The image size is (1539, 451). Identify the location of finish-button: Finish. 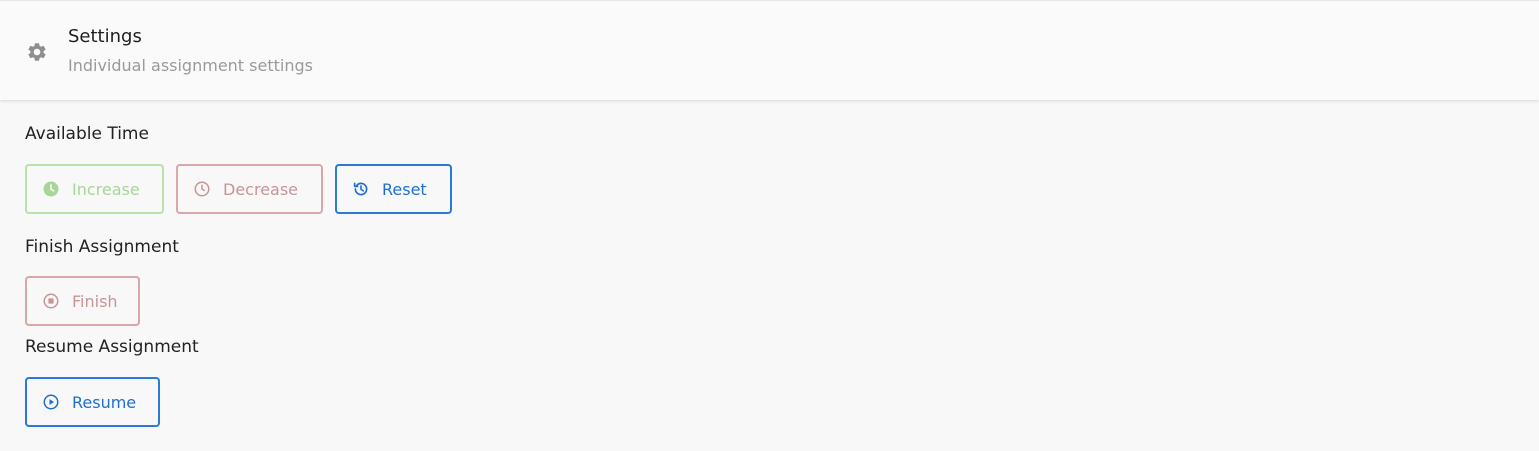
(82, 301).